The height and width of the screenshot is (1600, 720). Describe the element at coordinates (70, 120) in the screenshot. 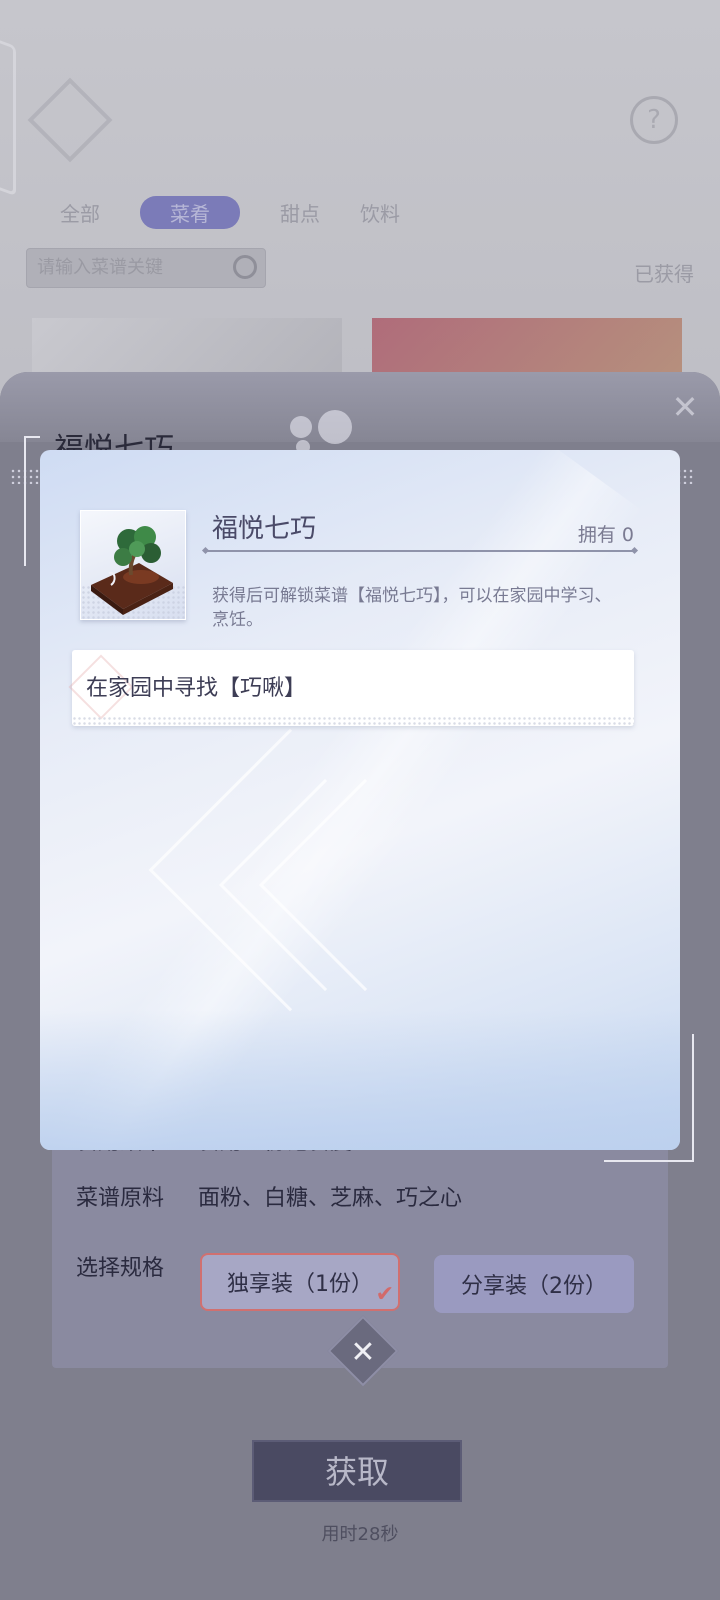

I see `logo-icon` at that location.